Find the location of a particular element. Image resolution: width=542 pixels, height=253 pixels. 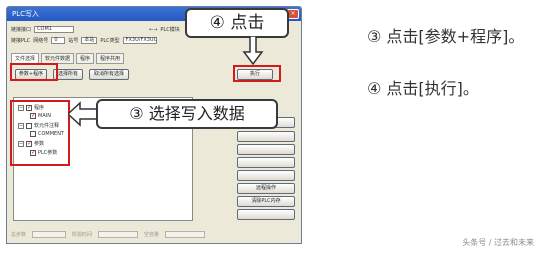

network-no-field: 0 is located at coordinates (58, 40).